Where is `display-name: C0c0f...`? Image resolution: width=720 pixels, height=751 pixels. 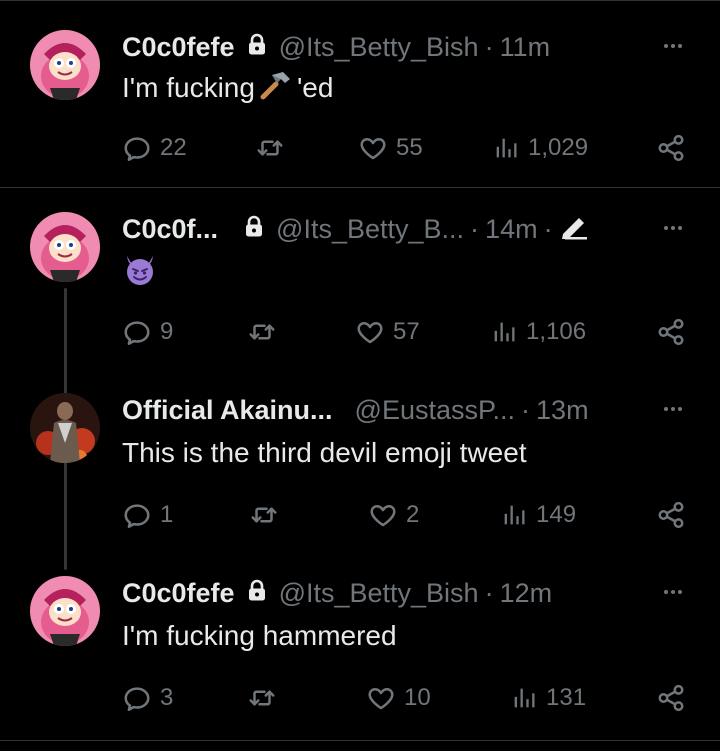 display-name: C0c0f... is located at coordinates (170, 229).